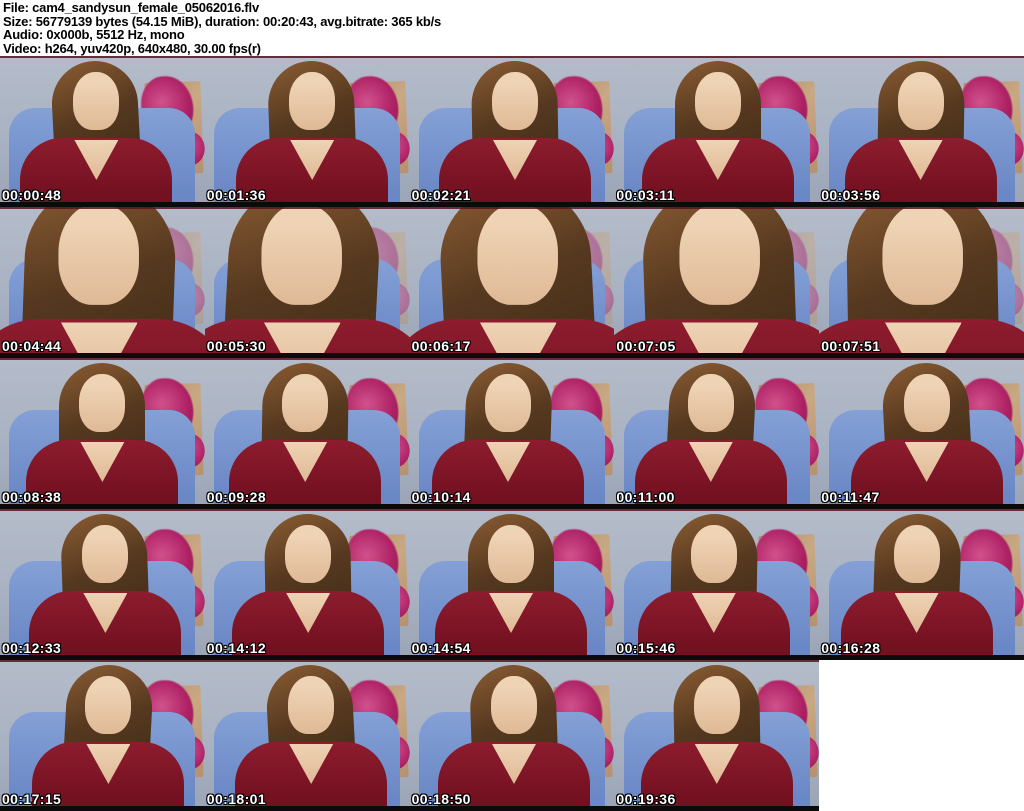 The image size is (1024, 811). I want to click on video-thumbnail: SPIC 00:18:50, so click(512, 735).